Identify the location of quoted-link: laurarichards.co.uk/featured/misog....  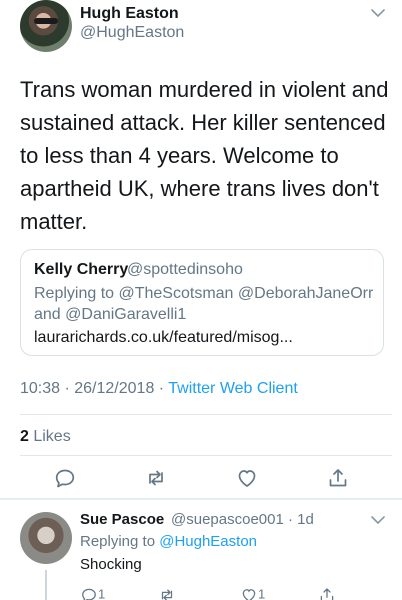
(163, 338).